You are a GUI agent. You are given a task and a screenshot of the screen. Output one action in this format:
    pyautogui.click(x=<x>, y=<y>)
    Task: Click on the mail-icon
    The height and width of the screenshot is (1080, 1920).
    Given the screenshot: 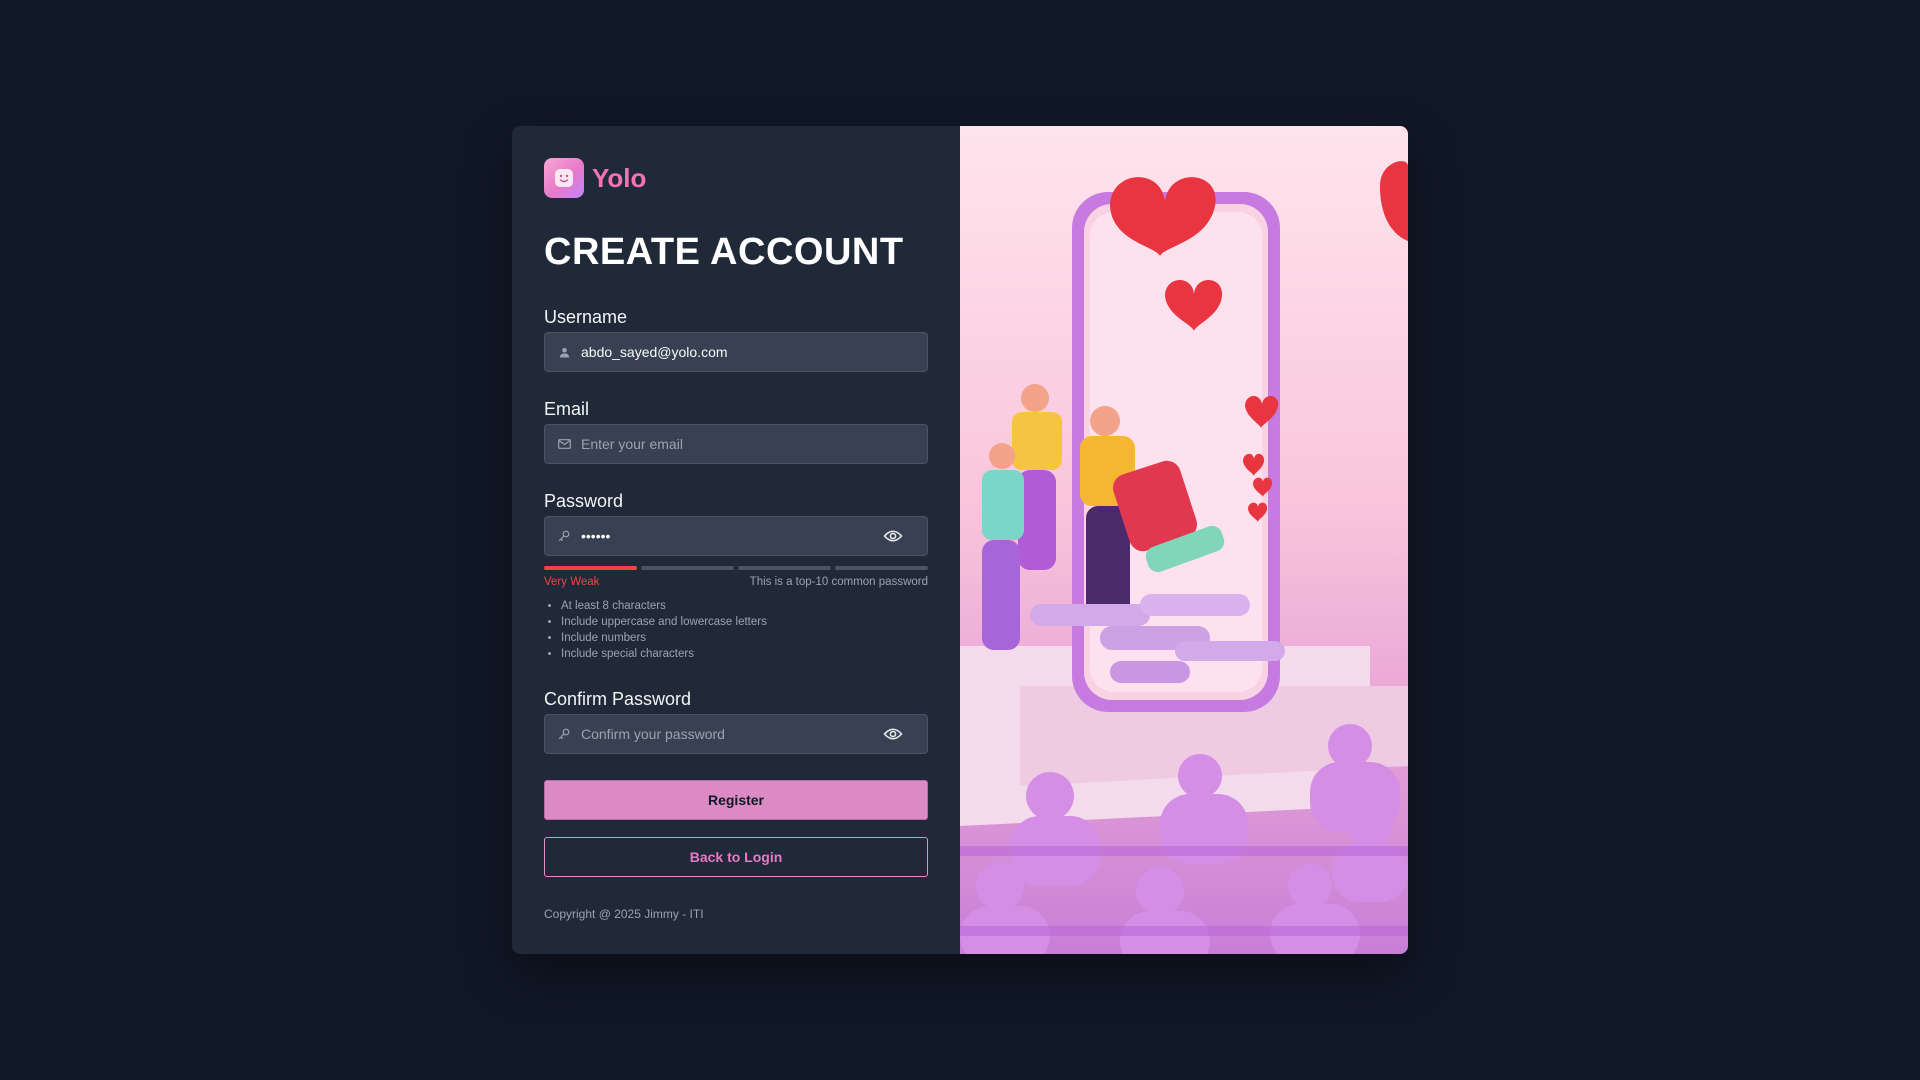 What is the action you would take?
    pyautogui.click(x=564, y=444)
    